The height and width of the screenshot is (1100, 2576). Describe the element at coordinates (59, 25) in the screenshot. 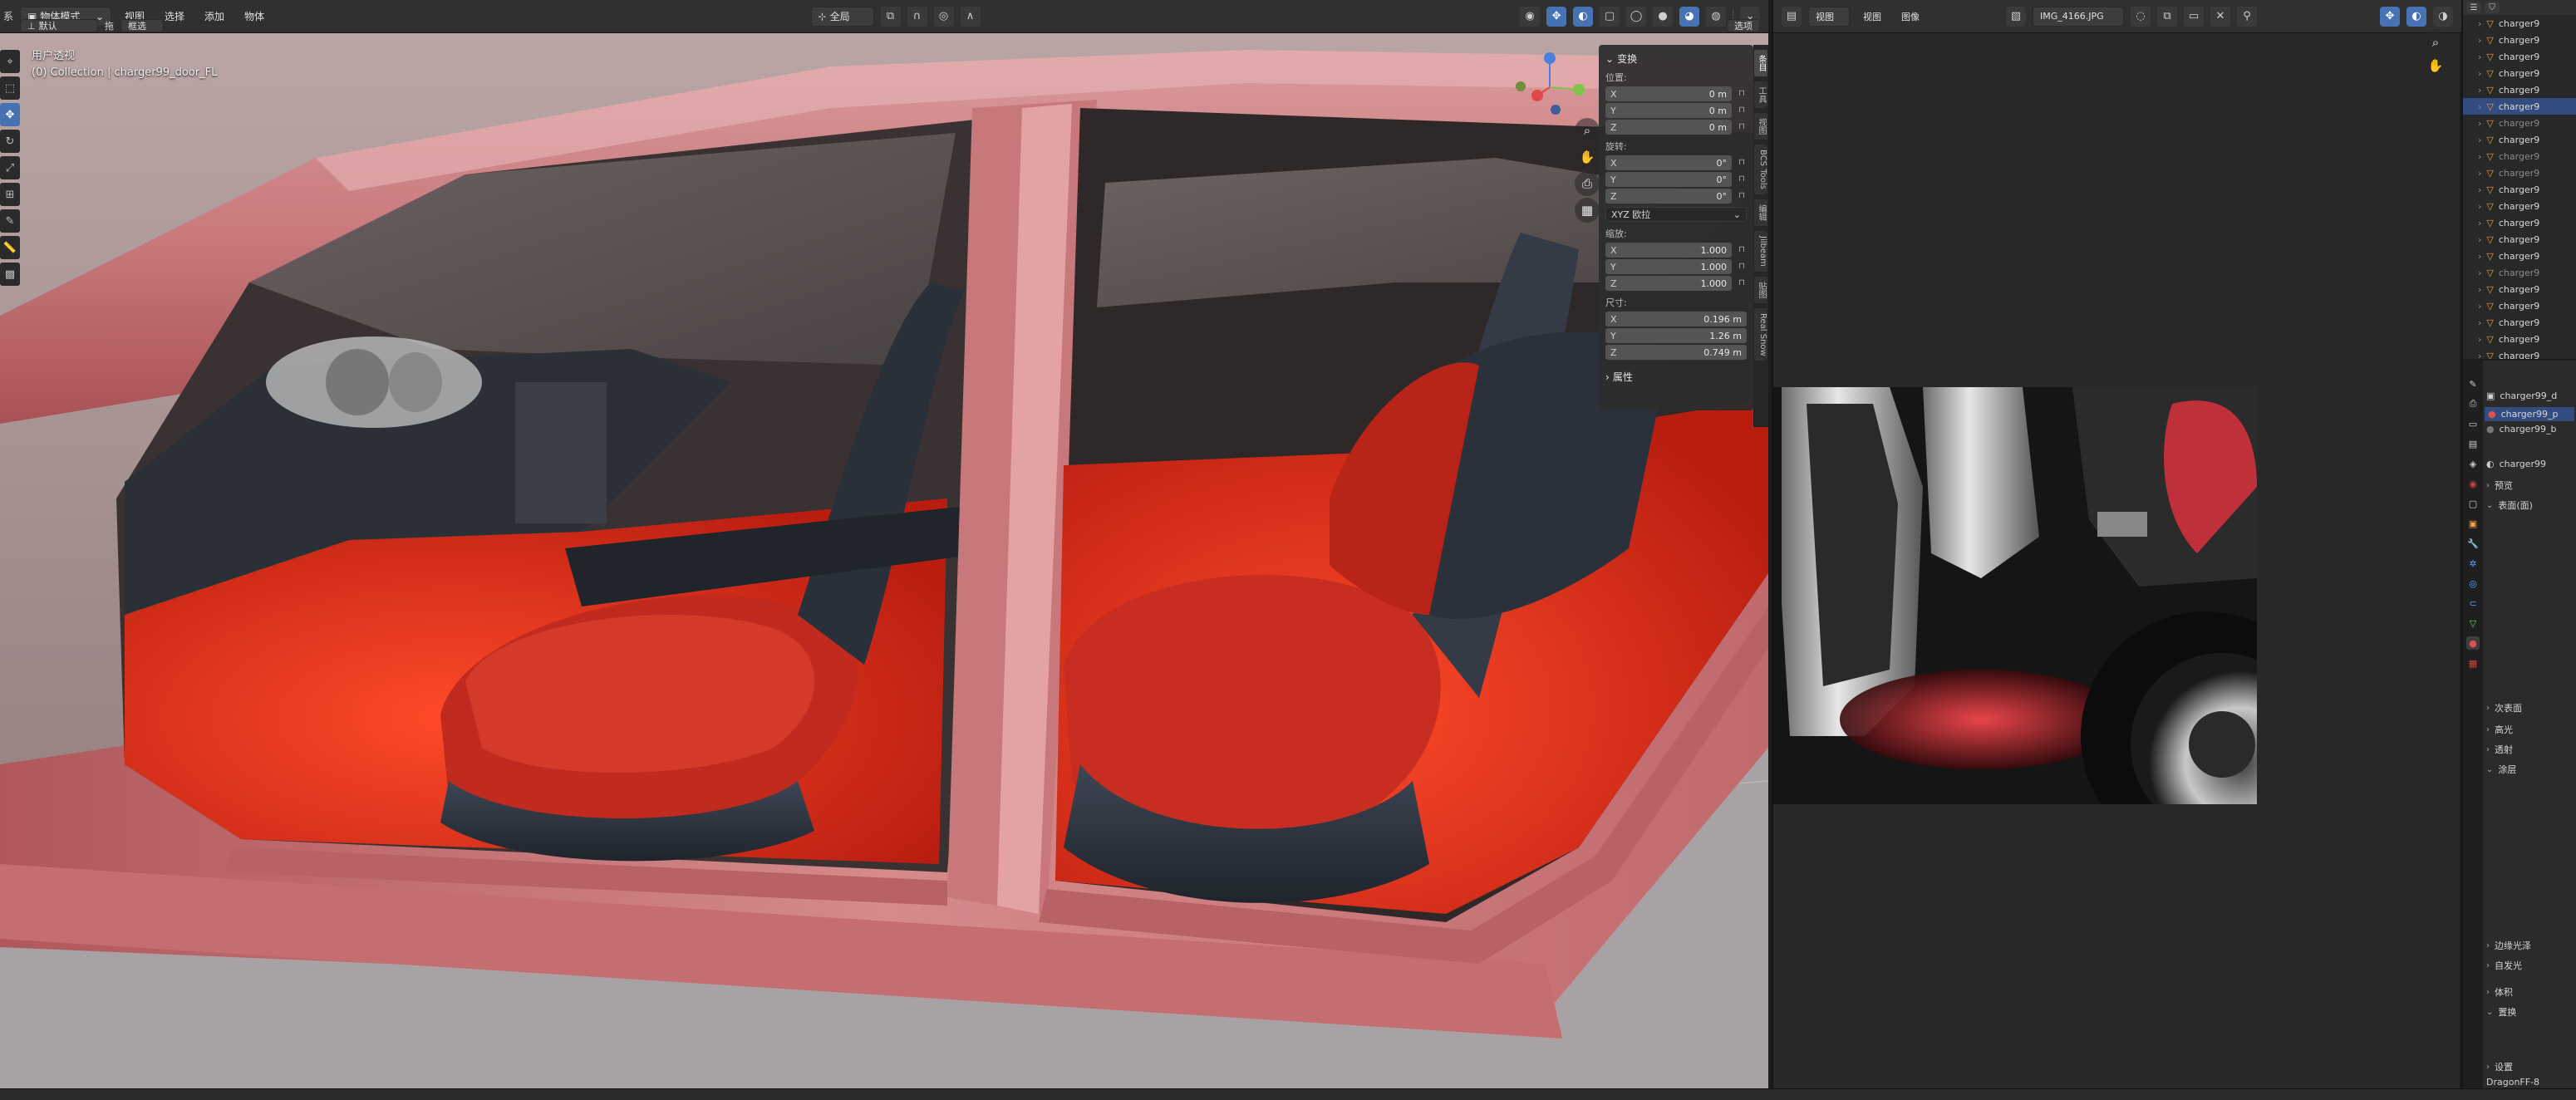

I see `orientation-dropdown: ⊥ 默认` at that location.